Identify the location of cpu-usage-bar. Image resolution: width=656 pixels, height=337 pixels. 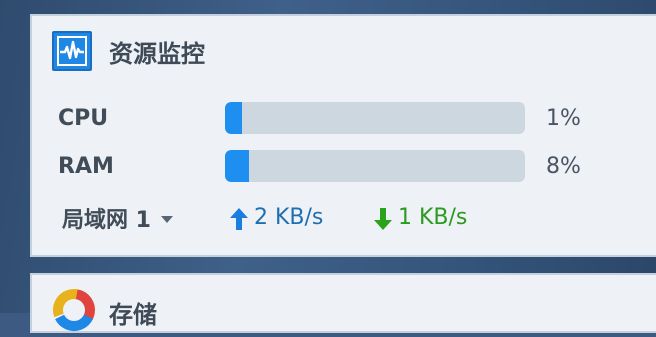
(375, 118).